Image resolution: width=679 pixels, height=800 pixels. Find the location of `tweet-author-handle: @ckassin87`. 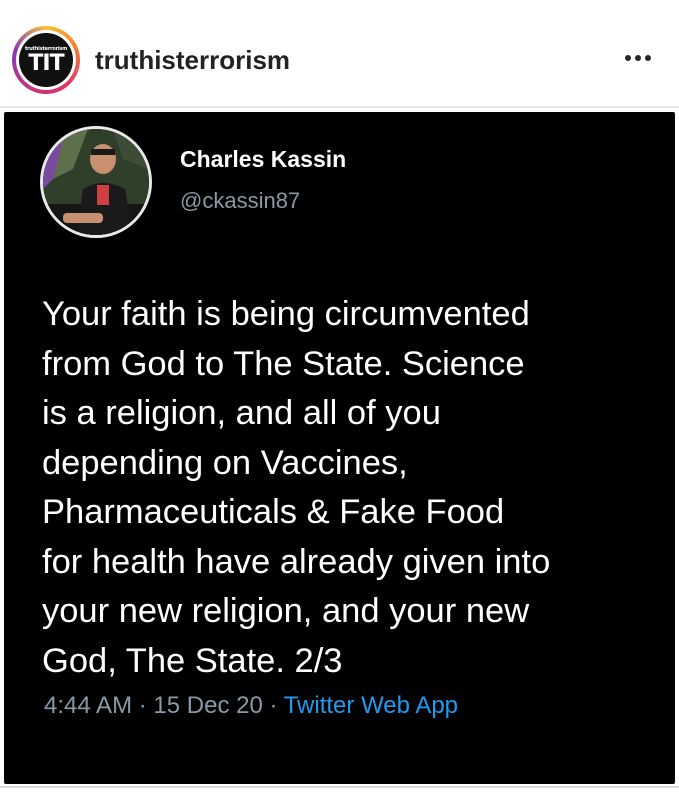

tweet-author-handle: @ckassin87 is located at coordinates (240, 200).